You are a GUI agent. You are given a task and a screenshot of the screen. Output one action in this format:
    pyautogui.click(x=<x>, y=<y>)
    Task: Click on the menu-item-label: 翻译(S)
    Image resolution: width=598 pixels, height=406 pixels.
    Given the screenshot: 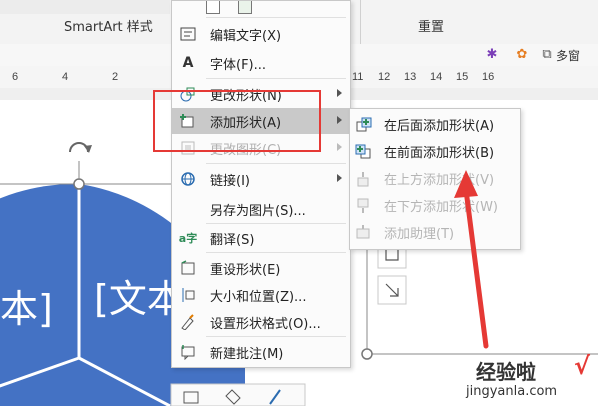 What is the action you would take?
    pyautogui.click(x=232, y=240)
    